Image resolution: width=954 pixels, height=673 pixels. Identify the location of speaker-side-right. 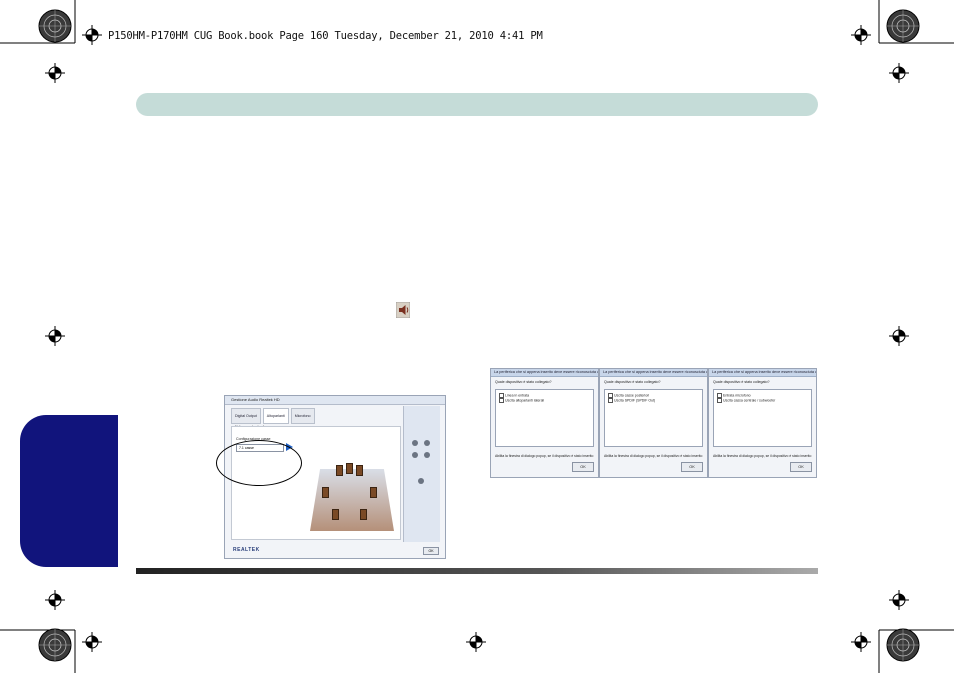
(373, 492).